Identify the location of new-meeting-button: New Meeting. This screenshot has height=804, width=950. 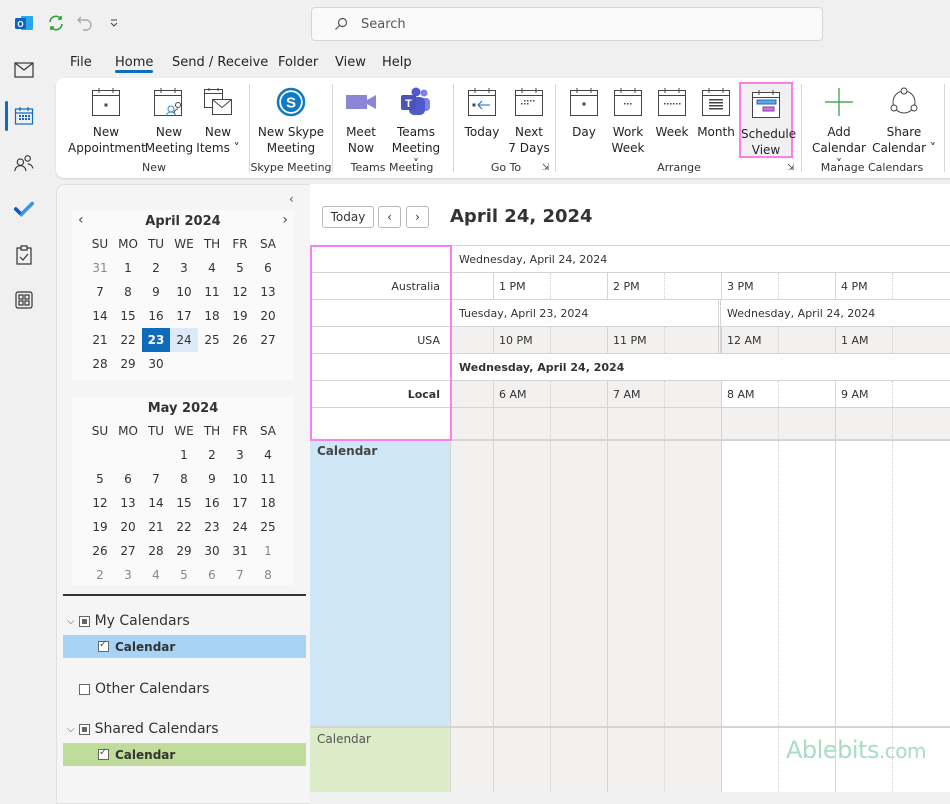
(169, 120).